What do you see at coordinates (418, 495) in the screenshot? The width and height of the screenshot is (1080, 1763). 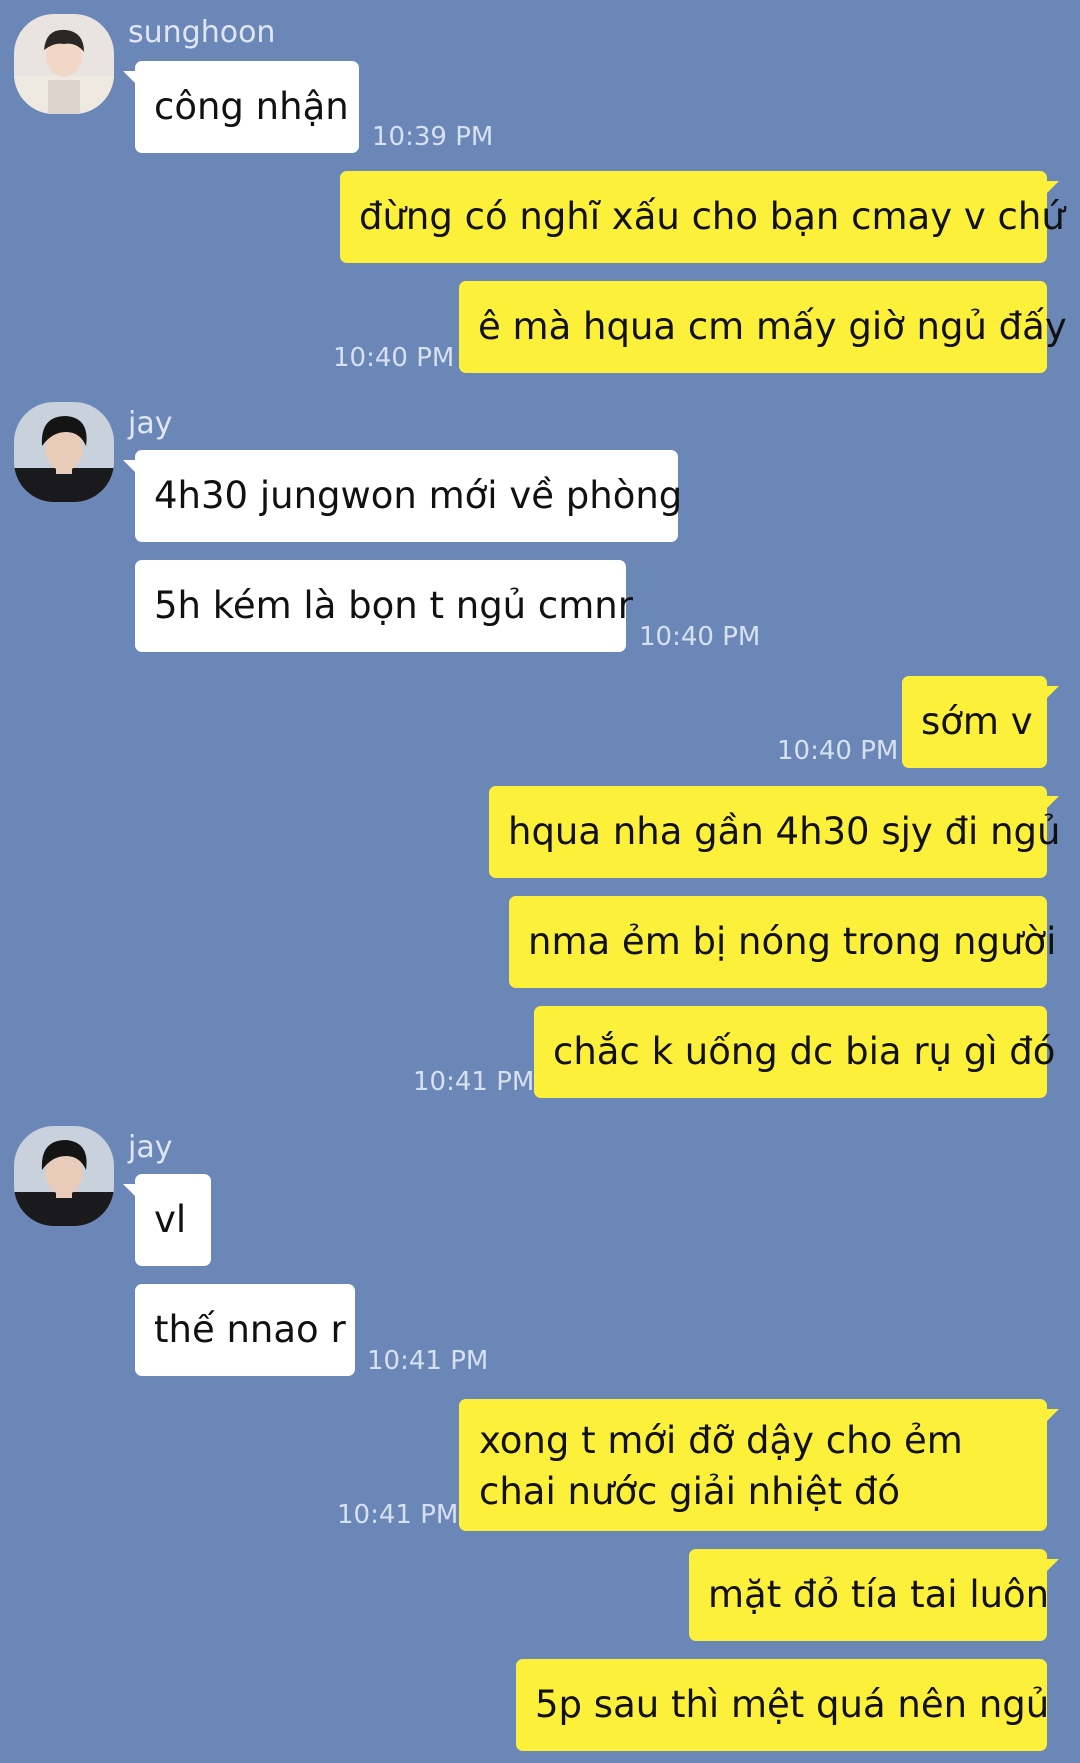 I see `message-text: 4h30 jungwon mới về phòng` at bounding box center [418, 495].